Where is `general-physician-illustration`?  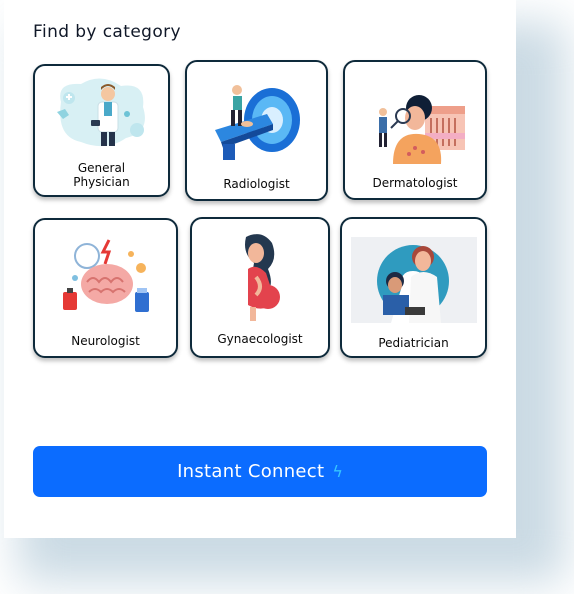
general-physician-illustration is located at coordinates (101, 112).